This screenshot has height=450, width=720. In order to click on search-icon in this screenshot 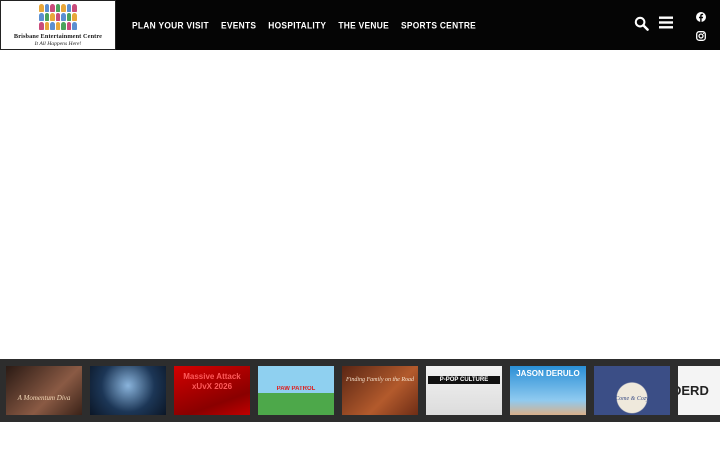, I will do `click(641, 23)`.